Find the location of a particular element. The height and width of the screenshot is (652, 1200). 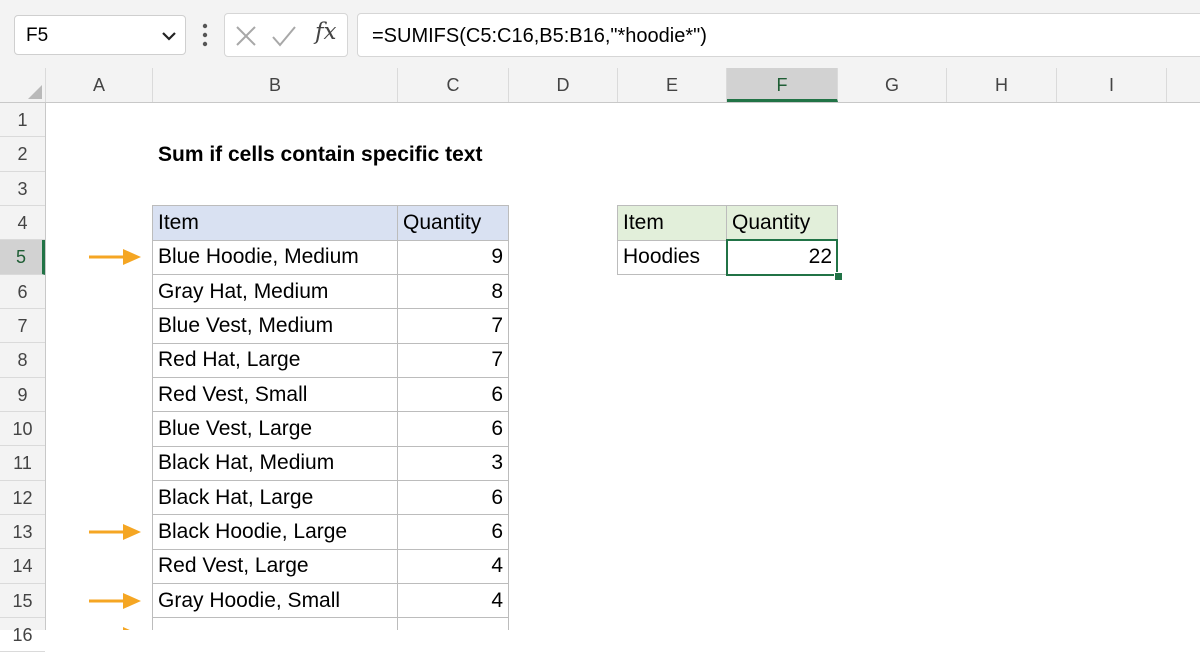

summary-table-top-border is located at coordinates (727, 205).